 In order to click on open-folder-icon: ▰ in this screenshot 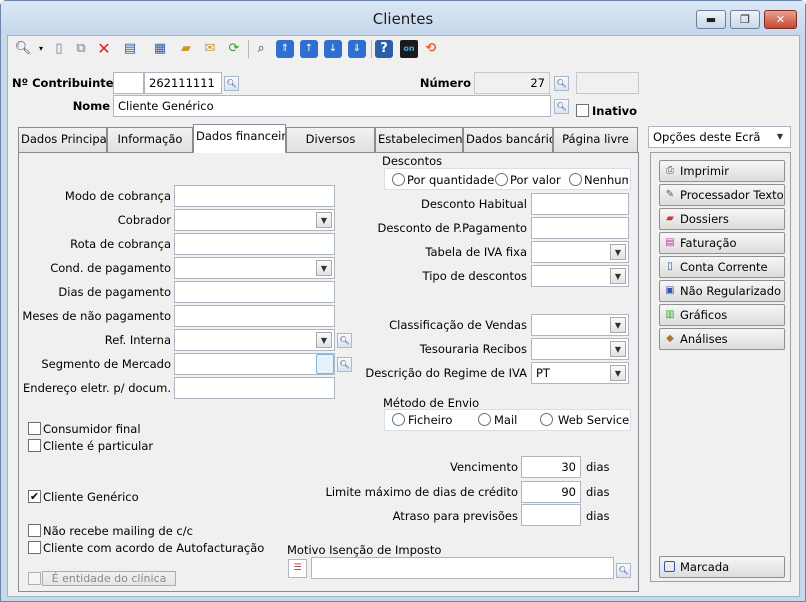, I will do `click(186, 49)`.